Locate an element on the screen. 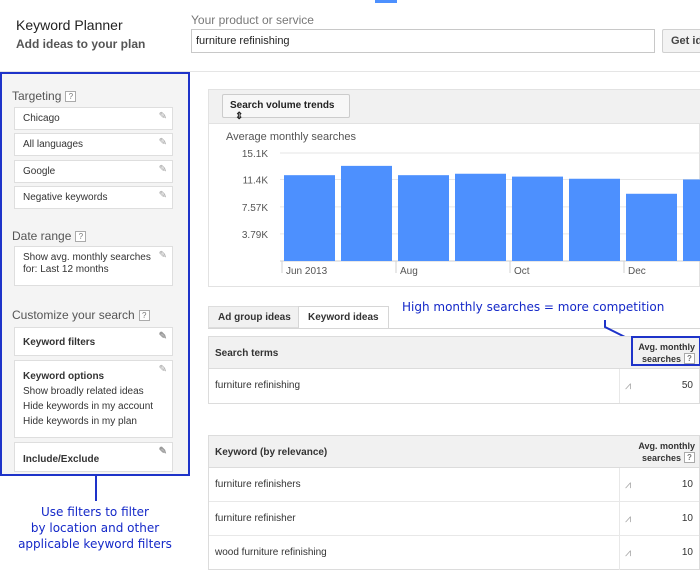  keyword-options-title: Keyword options is located at coordinates (64, 376).